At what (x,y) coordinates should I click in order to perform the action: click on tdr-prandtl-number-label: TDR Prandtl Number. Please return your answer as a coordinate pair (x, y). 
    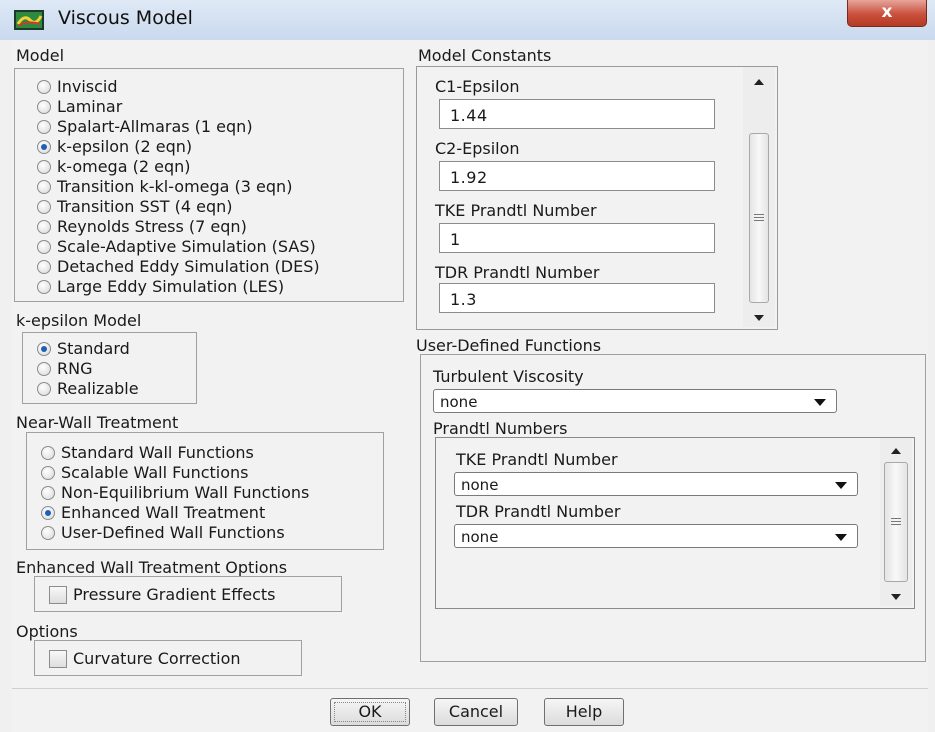
    Looking at the image, I should click on (517, 272).